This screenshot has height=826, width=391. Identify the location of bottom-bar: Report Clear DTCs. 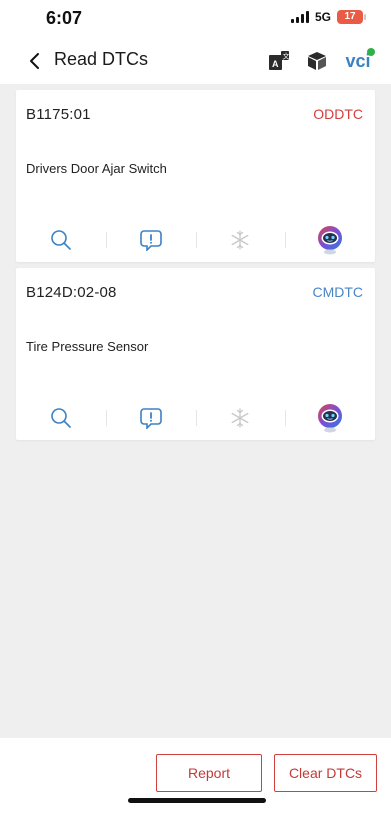
(195, 782).